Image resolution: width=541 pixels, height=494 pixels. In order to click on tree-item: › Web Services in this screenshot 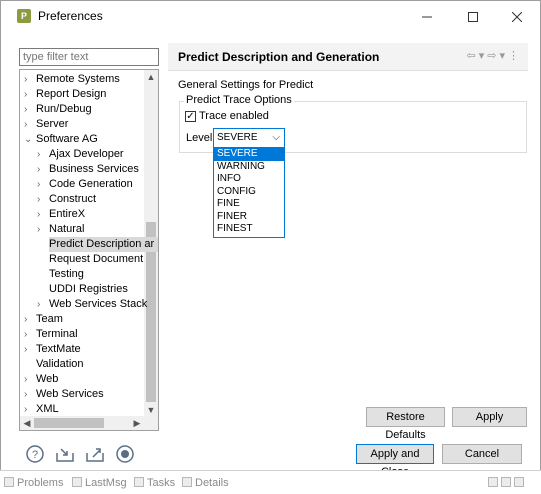, I will do `click(64, 394)`.